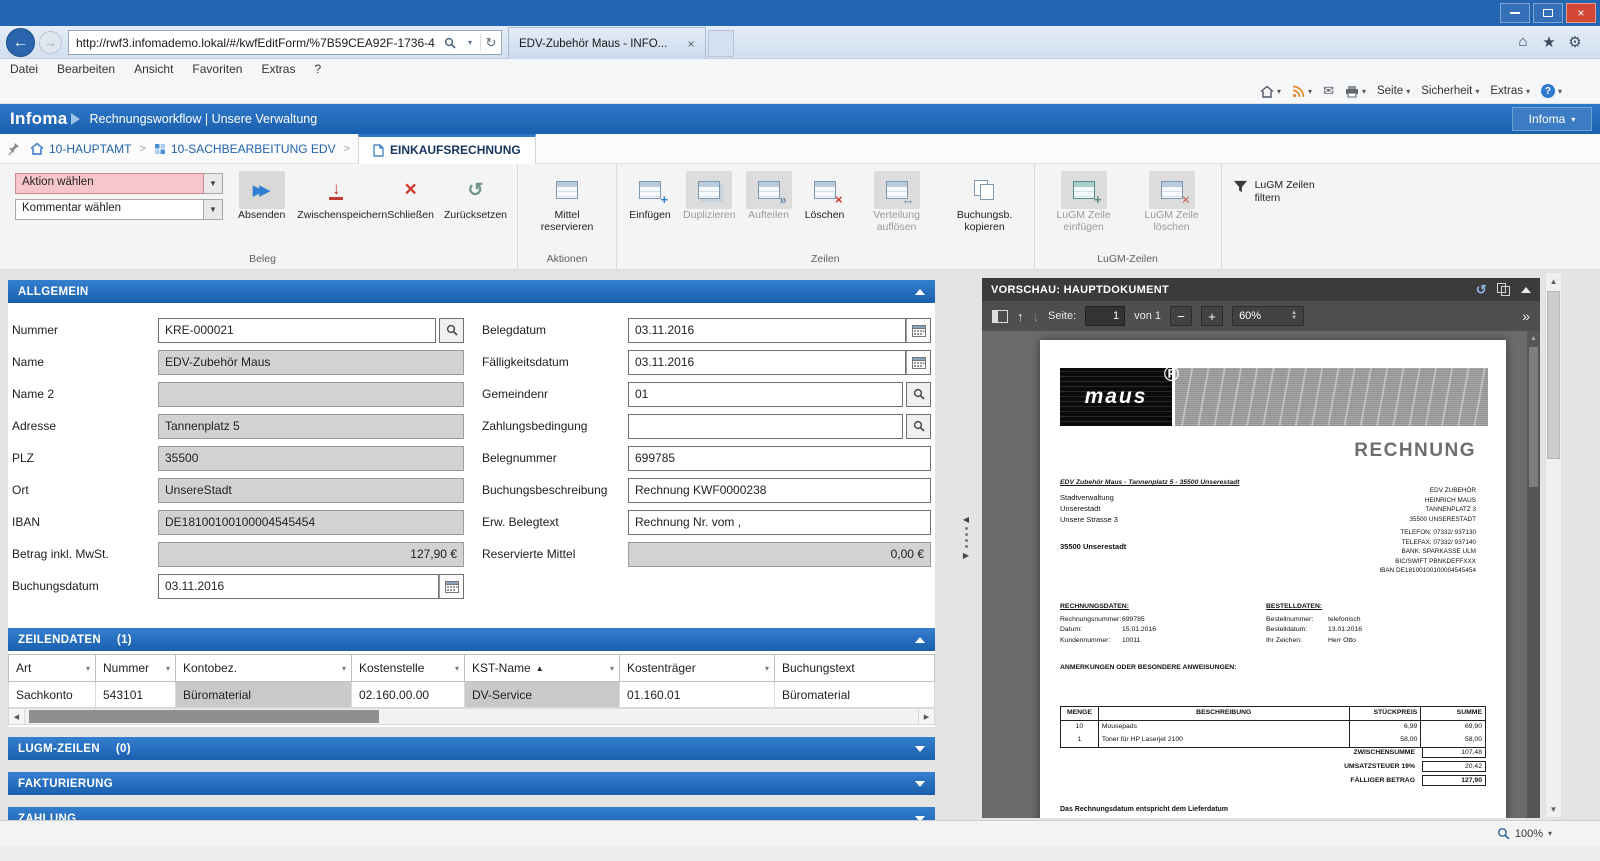 The width and height of the screenshot is (1600, 861). What do you see at coordinates (16, 716) in the screenshot?
I see `scroll-left-icon: ◀` at bounding box center [16, 716].